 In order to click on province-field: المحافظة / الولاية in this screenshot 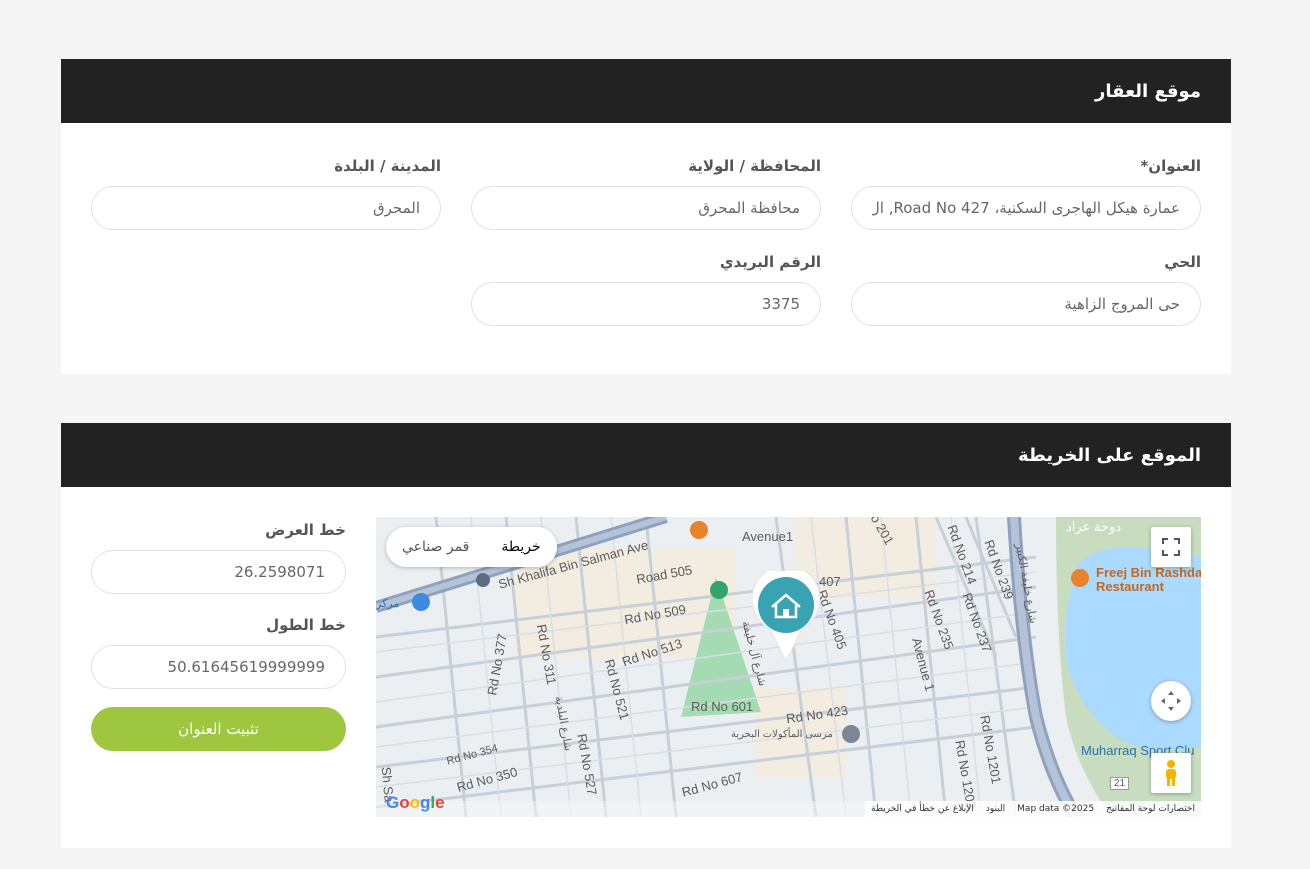, I will do `click(646, 193)`.